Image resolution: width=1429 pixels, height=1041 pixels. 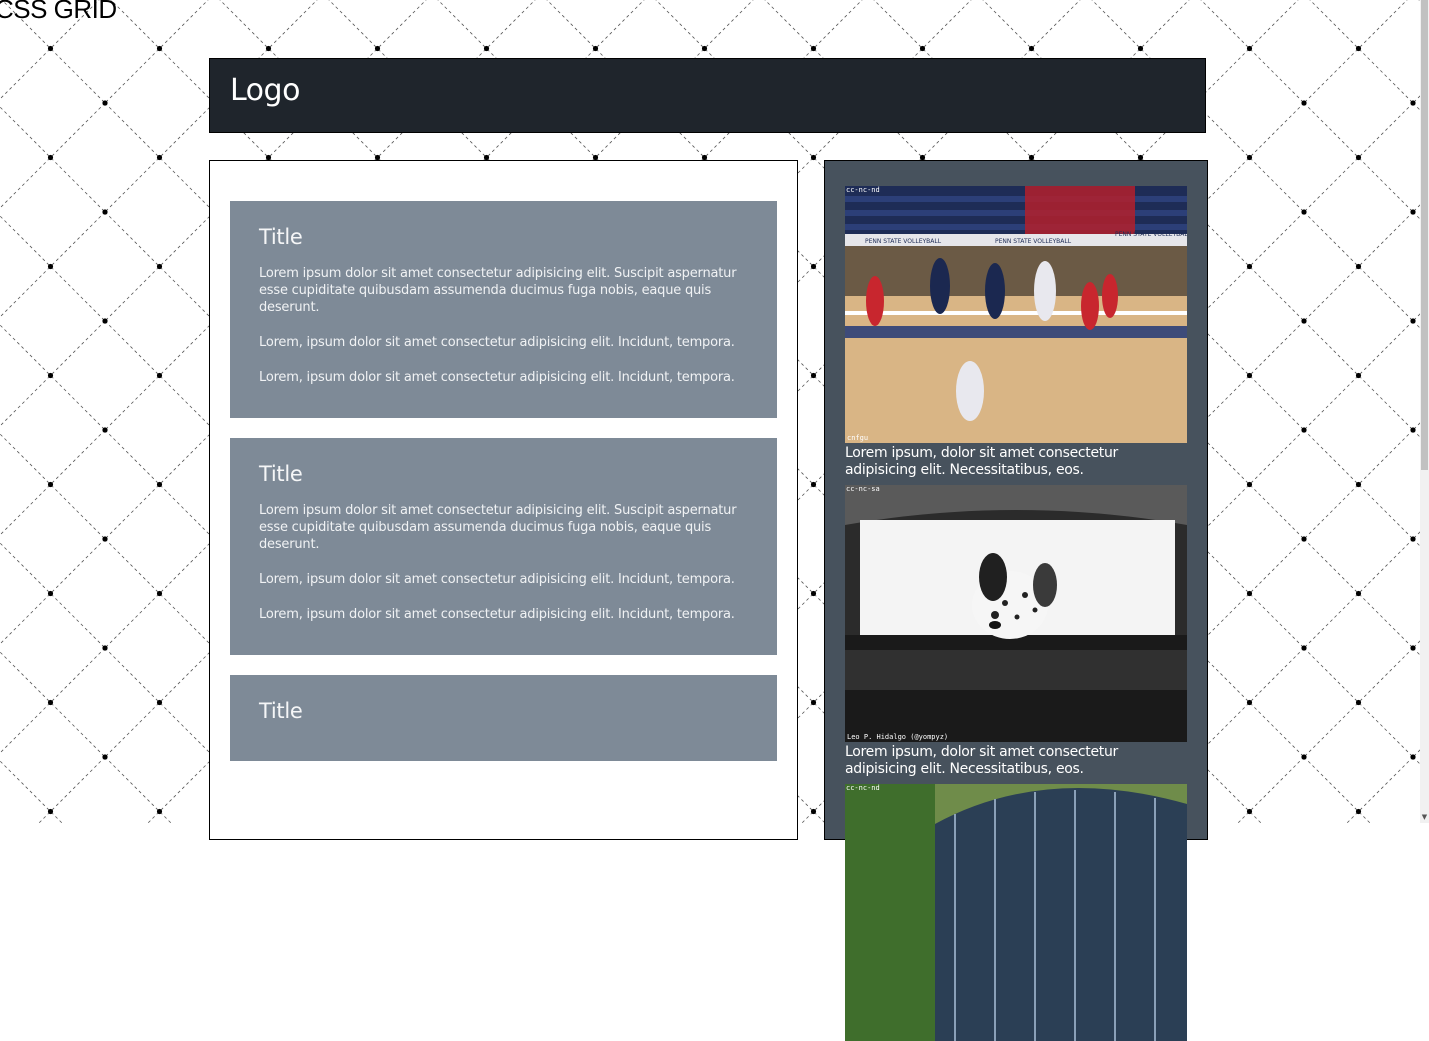 I want to click on page-title: CSS GRID, so click(x=58, y=12).